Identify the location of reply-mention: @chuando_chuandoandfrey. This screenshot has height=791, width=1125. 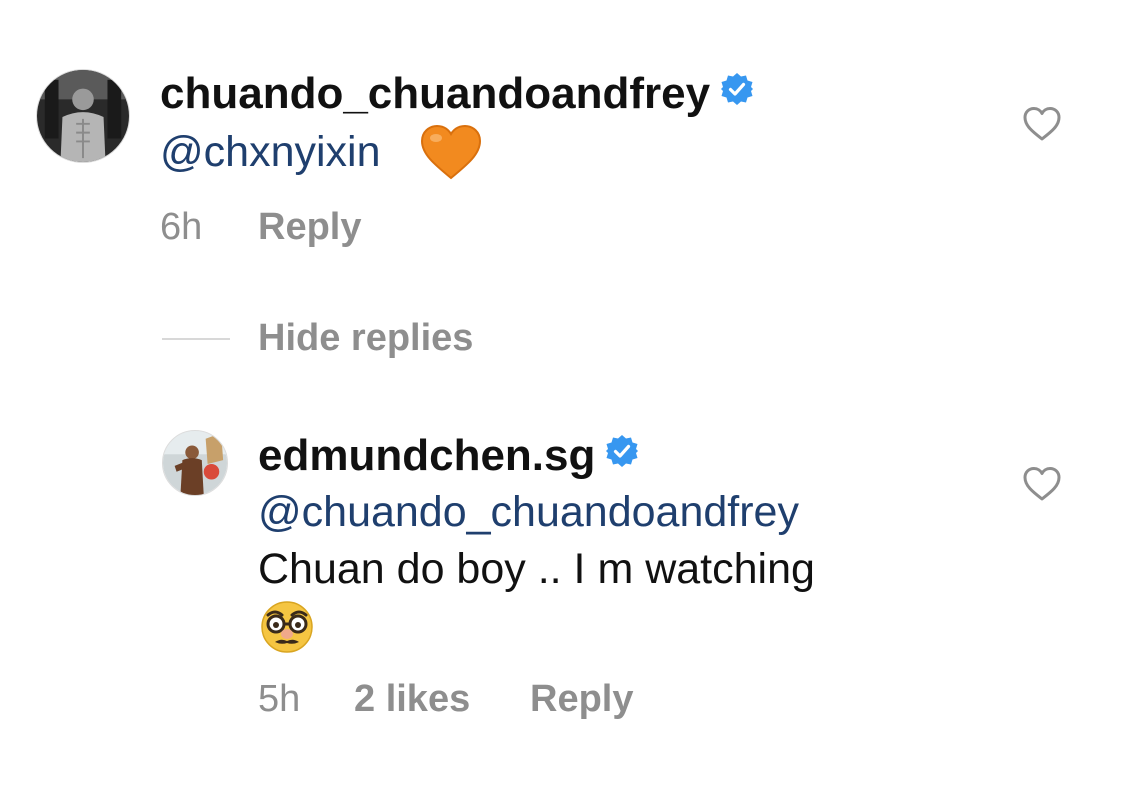
(528, 512).